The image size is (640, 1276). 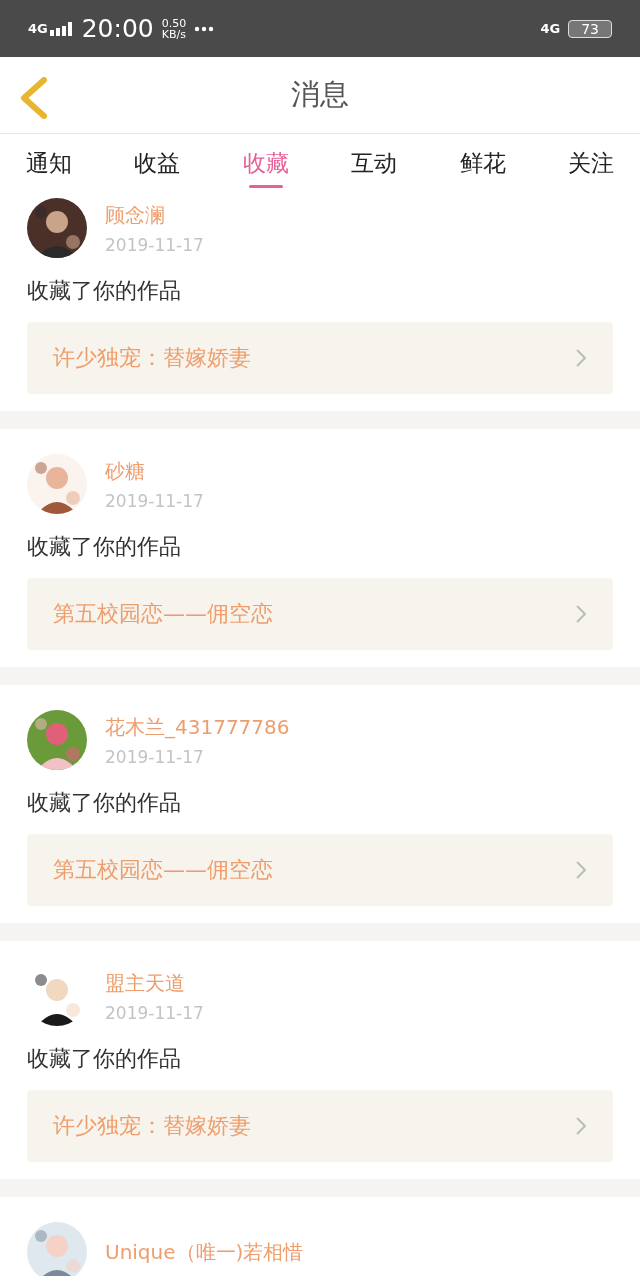 I want to click on tab: 互动, so click(x=374, y=161).